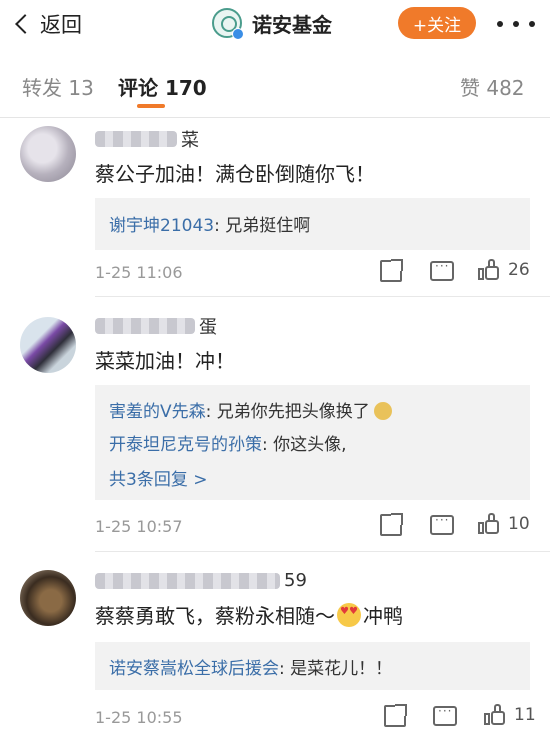  I want to click on reply-item: 诺安蔡嵩松全球后援会: 是菜花儿！！, so click(250, 666).